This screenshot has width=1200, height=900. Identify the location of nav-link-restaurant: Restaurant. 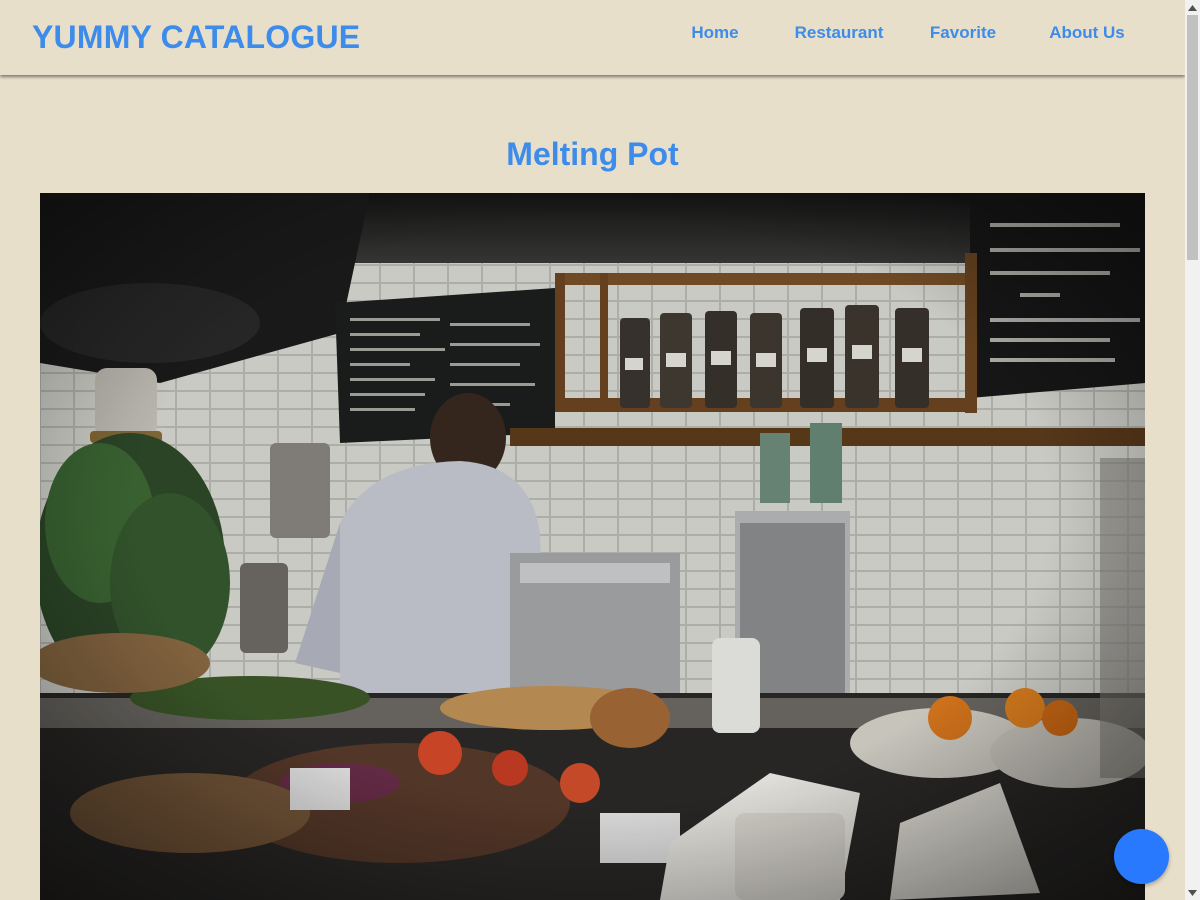
(839, 33).